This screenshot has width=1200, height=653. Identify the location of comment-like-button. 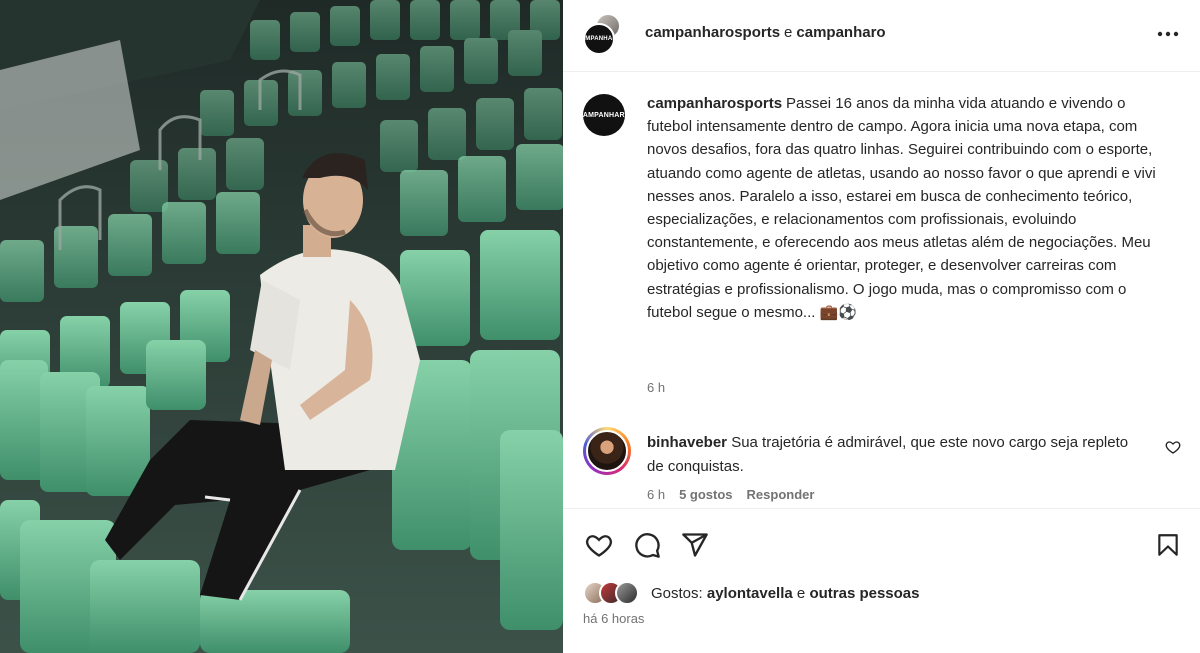
(1174, 448).